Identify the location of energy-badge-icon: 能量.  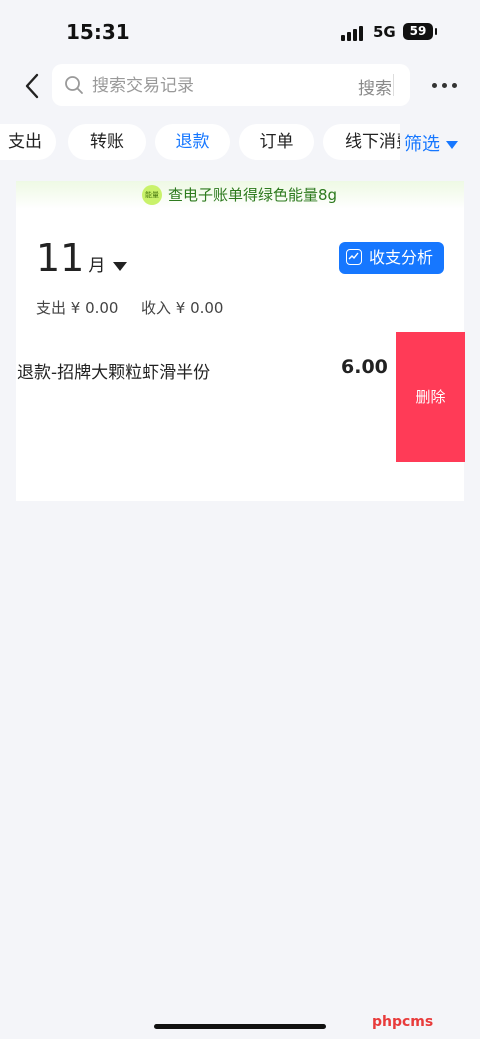
(152, 195).